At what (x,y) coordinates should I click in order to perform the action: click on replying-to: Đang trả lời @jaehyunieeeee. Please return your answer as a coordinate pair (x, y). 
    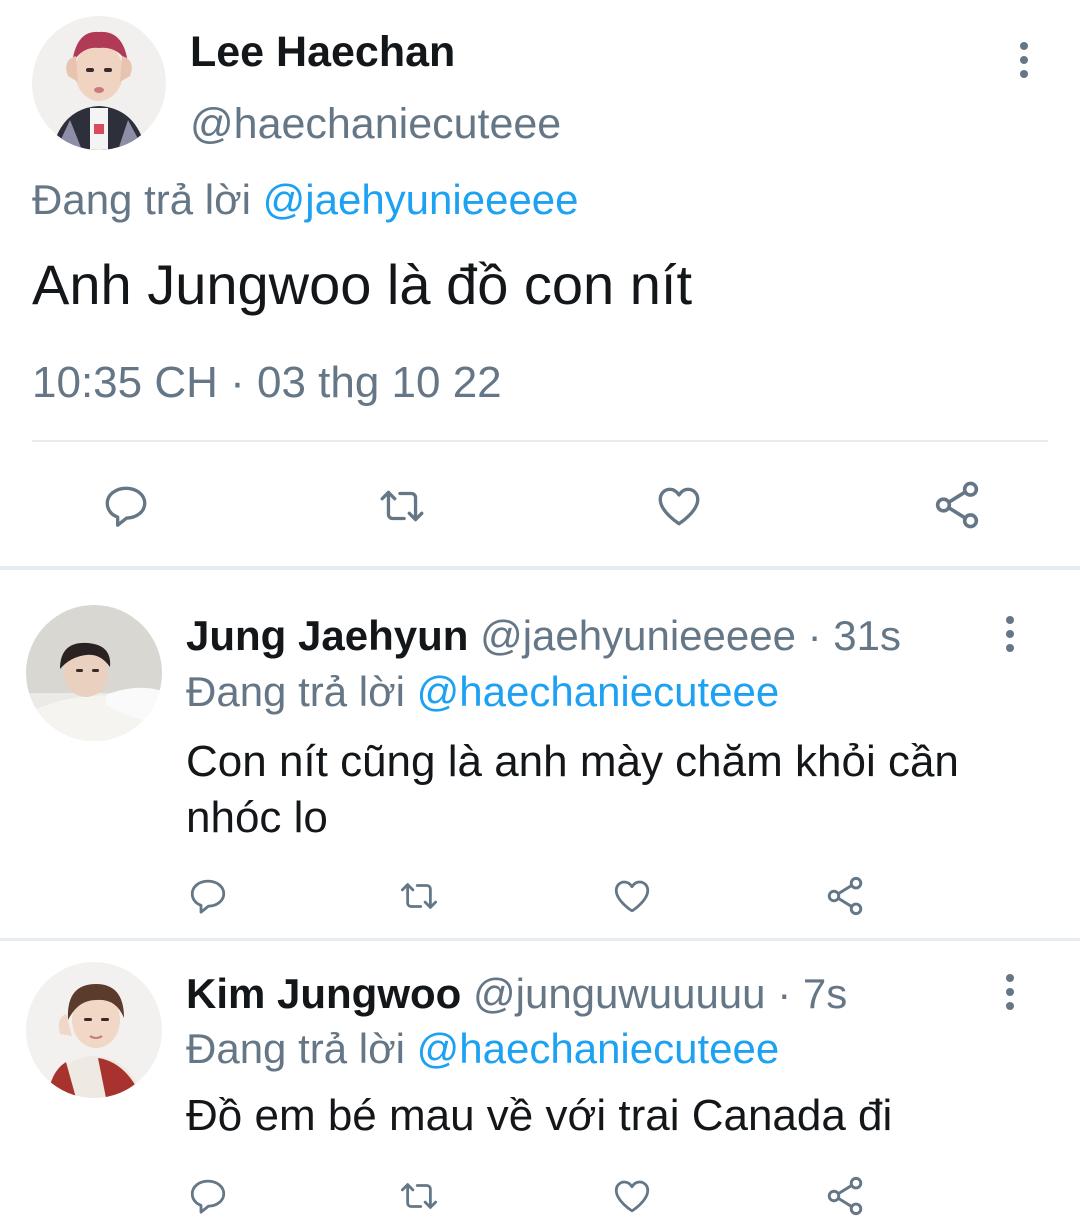
    Looking at the image, I should click on (305, 200).